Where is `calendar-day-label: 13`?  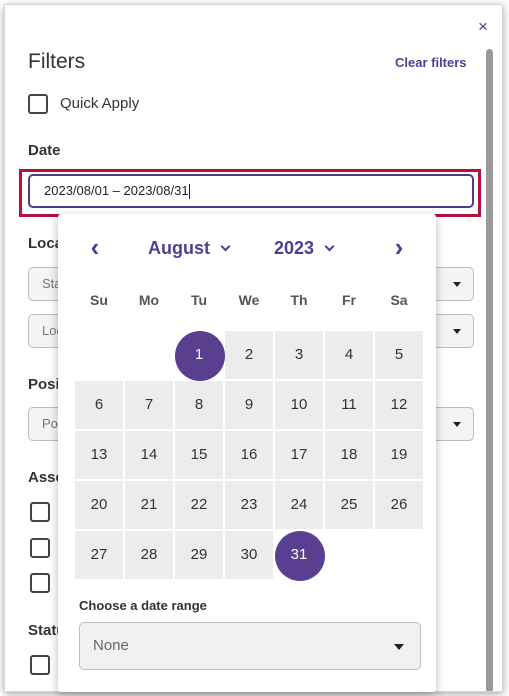
calendar-day-label: 13 is located at coordinates (99, 454).